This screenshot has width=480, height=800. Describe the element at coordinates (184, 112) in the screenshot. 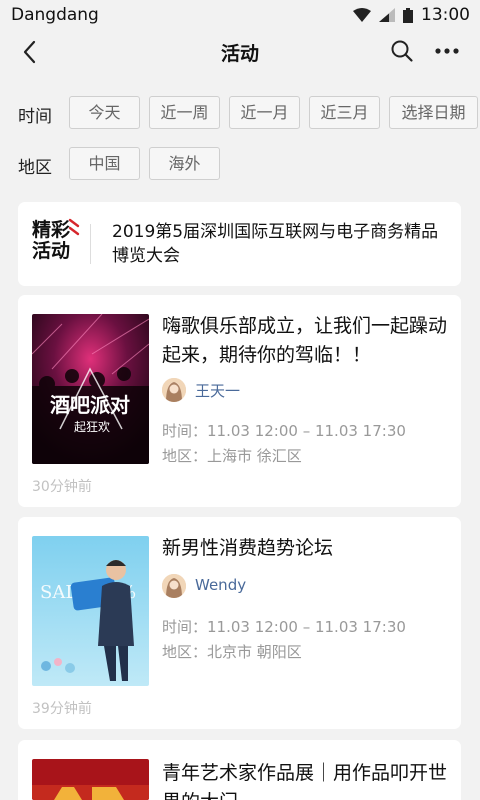

I see `filter-chip-week: 近一周` at that location.